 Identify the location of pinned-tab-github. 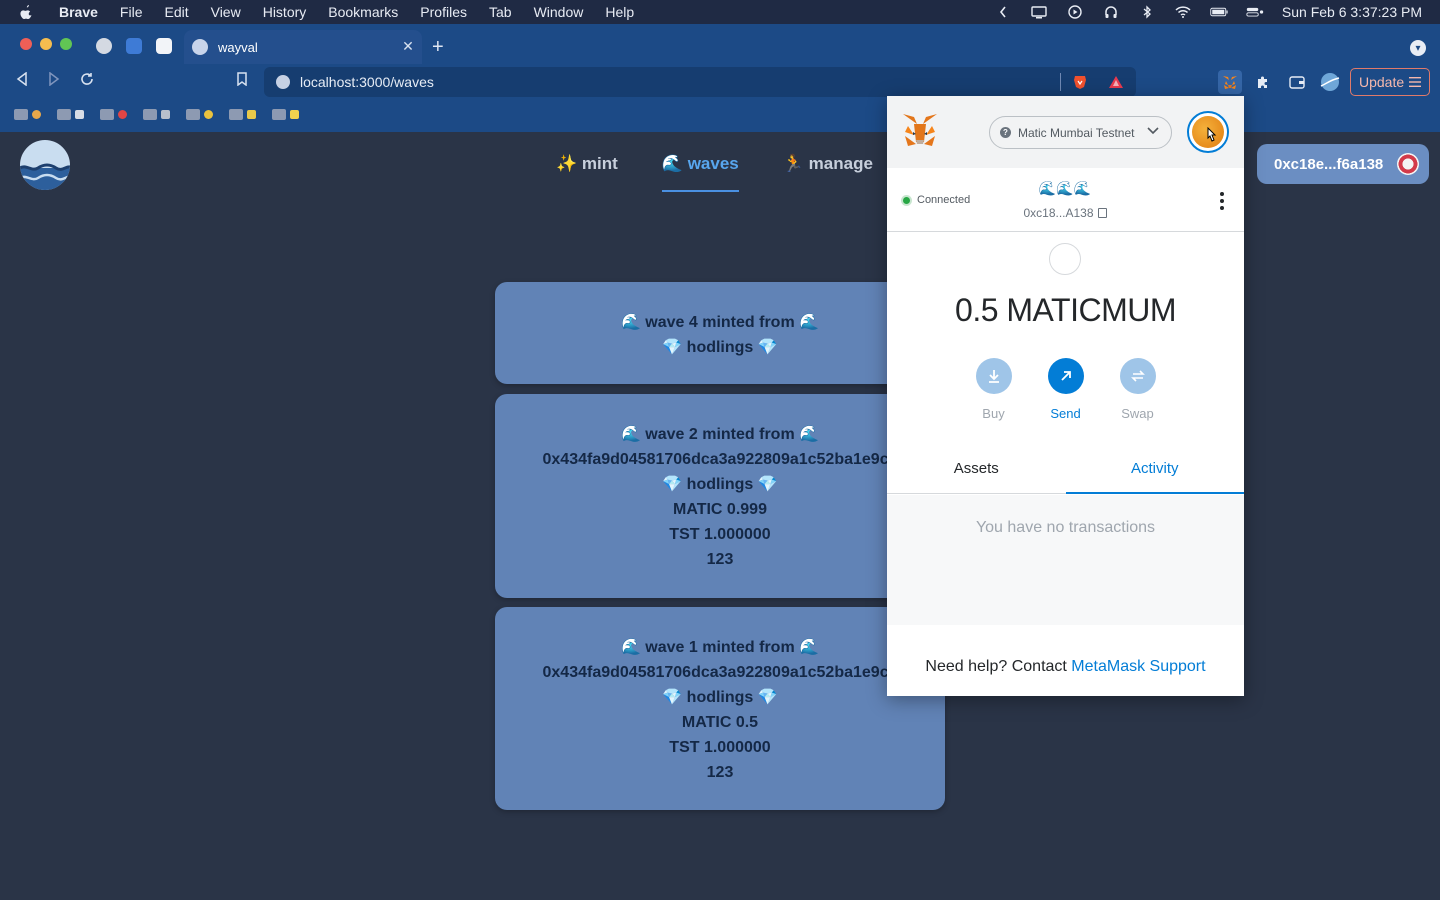
(104, 46).